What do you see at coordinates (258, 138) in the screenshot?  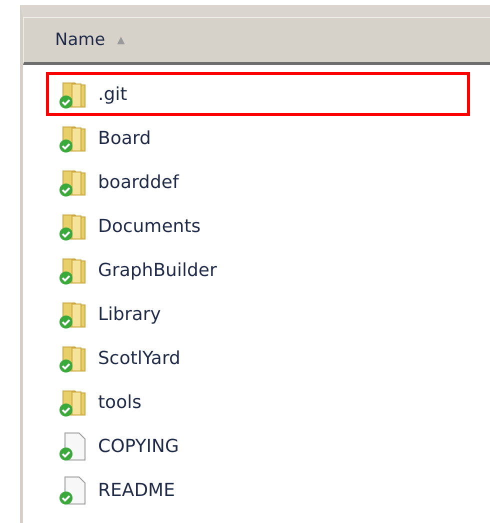 I see `file-row: Board` at bounding box center [258, 138].